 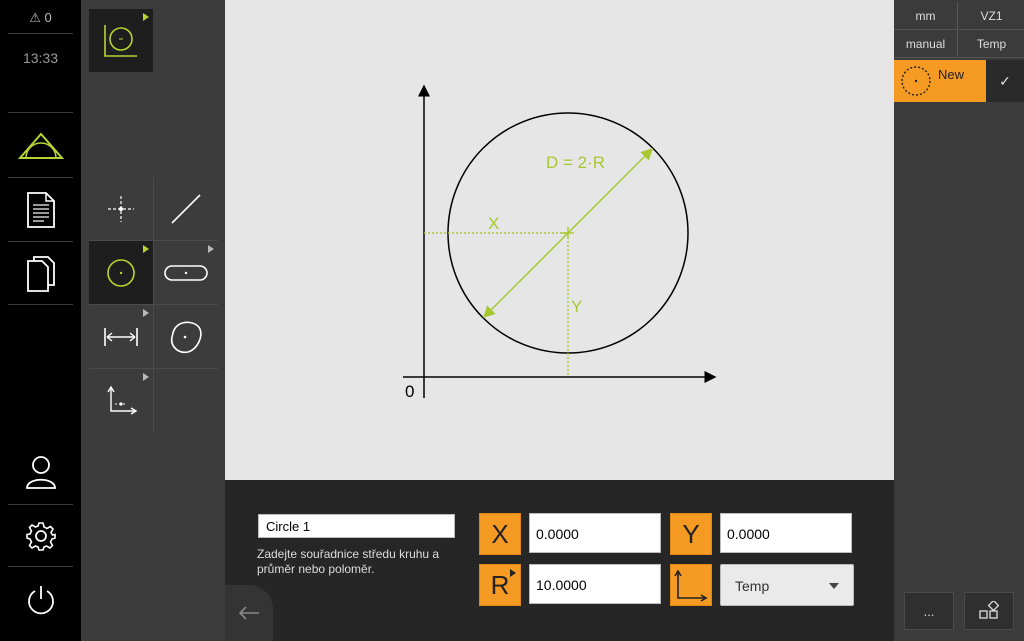 I want to click on manual-measurement-icon, so click(x=120, y=40).